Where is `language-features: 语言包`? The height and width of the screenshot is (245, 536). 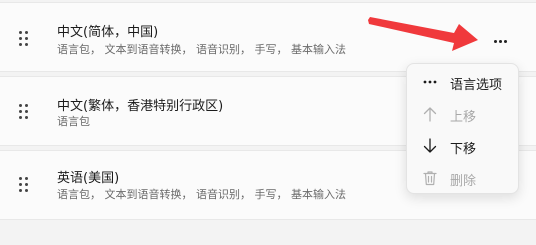 language-features: 语言包 is located at coordinates (73, 121).